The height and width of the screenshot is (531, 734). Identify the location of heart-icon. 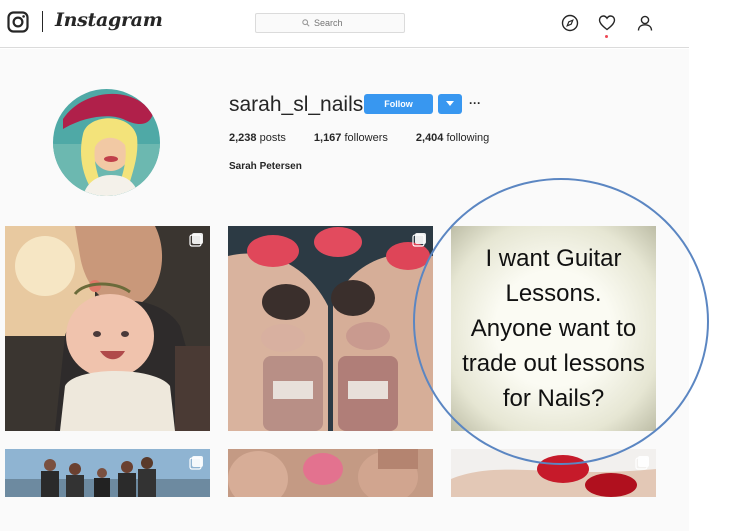
(607, 23).